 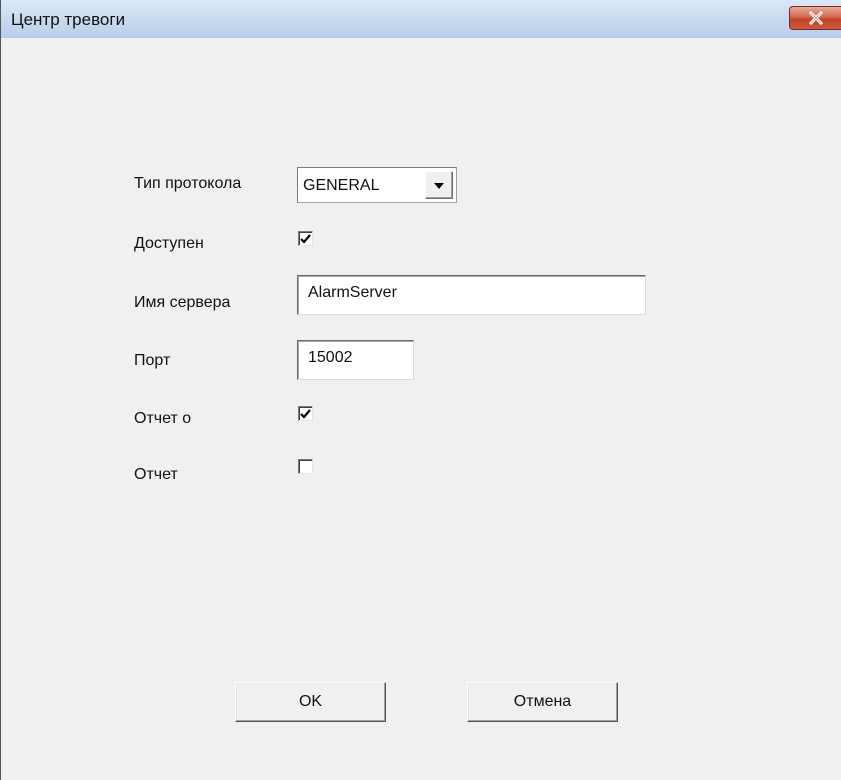 What do you see at coordinates (421, 19) in the screenshot?
I see `title-bar: Центр тревоги` at bounding box center [421, 19].